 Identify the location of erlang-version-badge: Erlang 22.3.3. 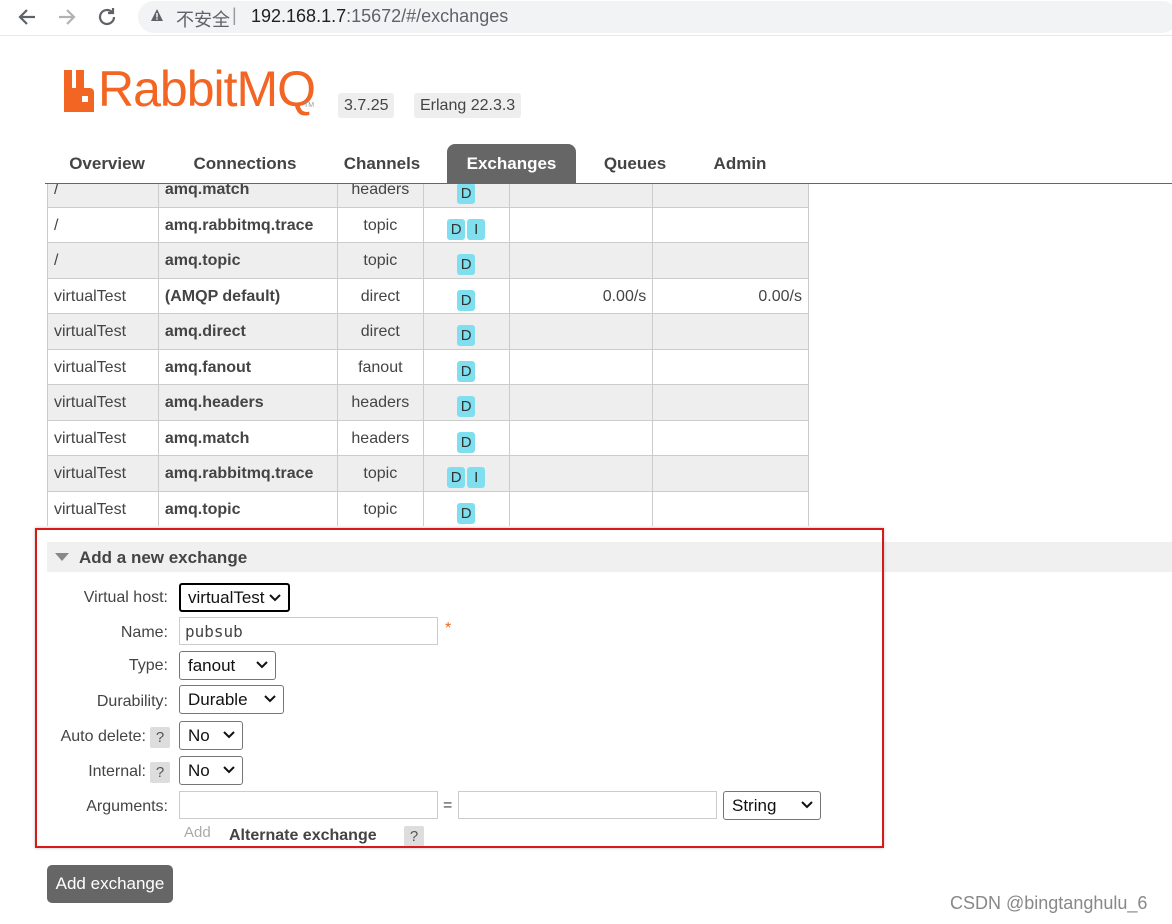
(468, 105).